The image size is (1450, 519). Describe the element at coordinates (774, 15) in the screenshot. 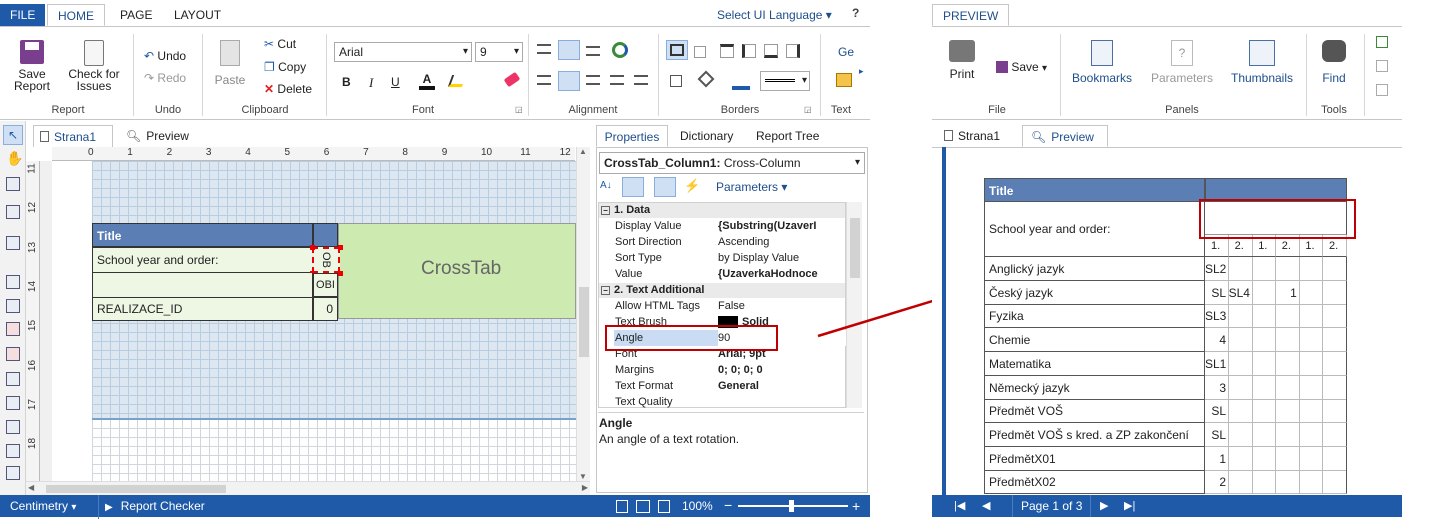

I see `ui-language-select: Select UI Language ▾` at that location.